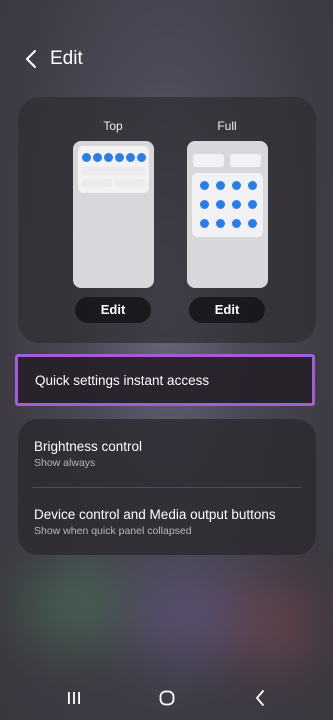 The image size is (333, 720). I want to click on layout-option-top: Top Edit, so click(113, 221).